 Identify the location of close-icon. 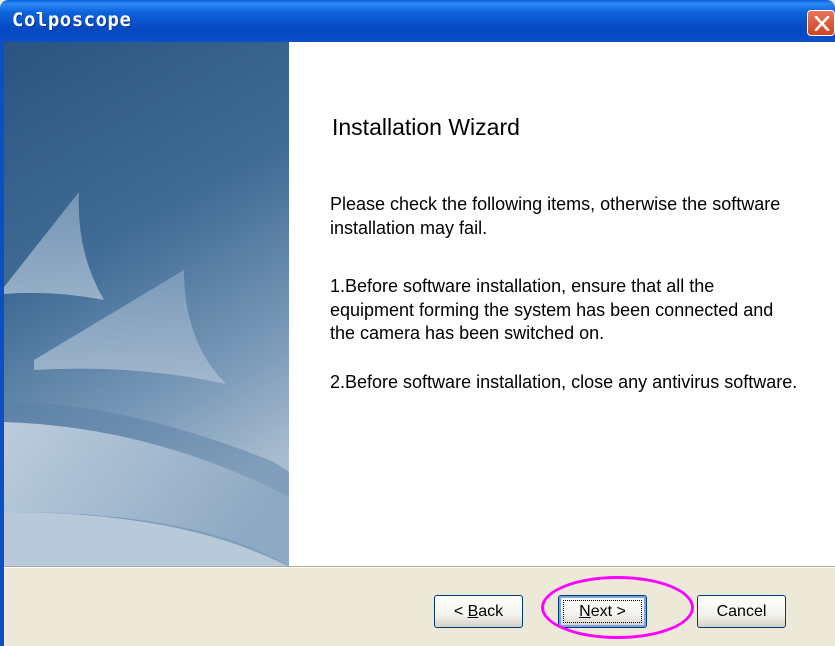
(822, 23).